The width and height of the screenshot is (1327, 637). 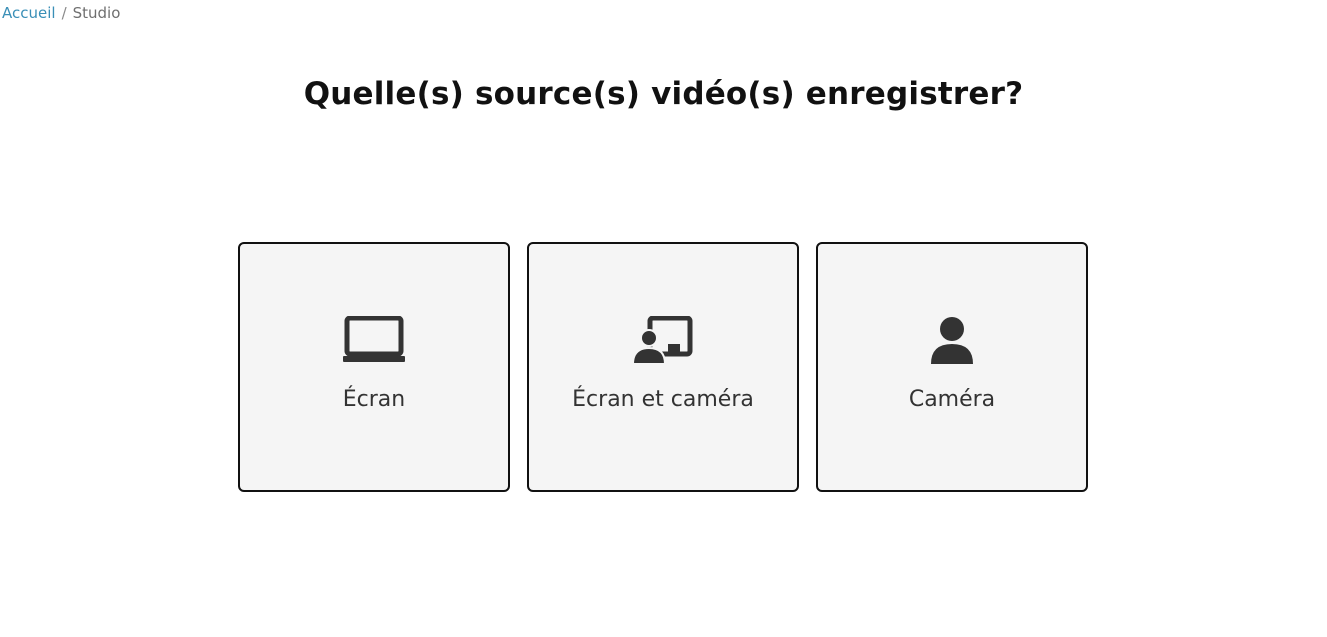 I want to click on option-screen-button: Écran, so click(x=374, y=367).